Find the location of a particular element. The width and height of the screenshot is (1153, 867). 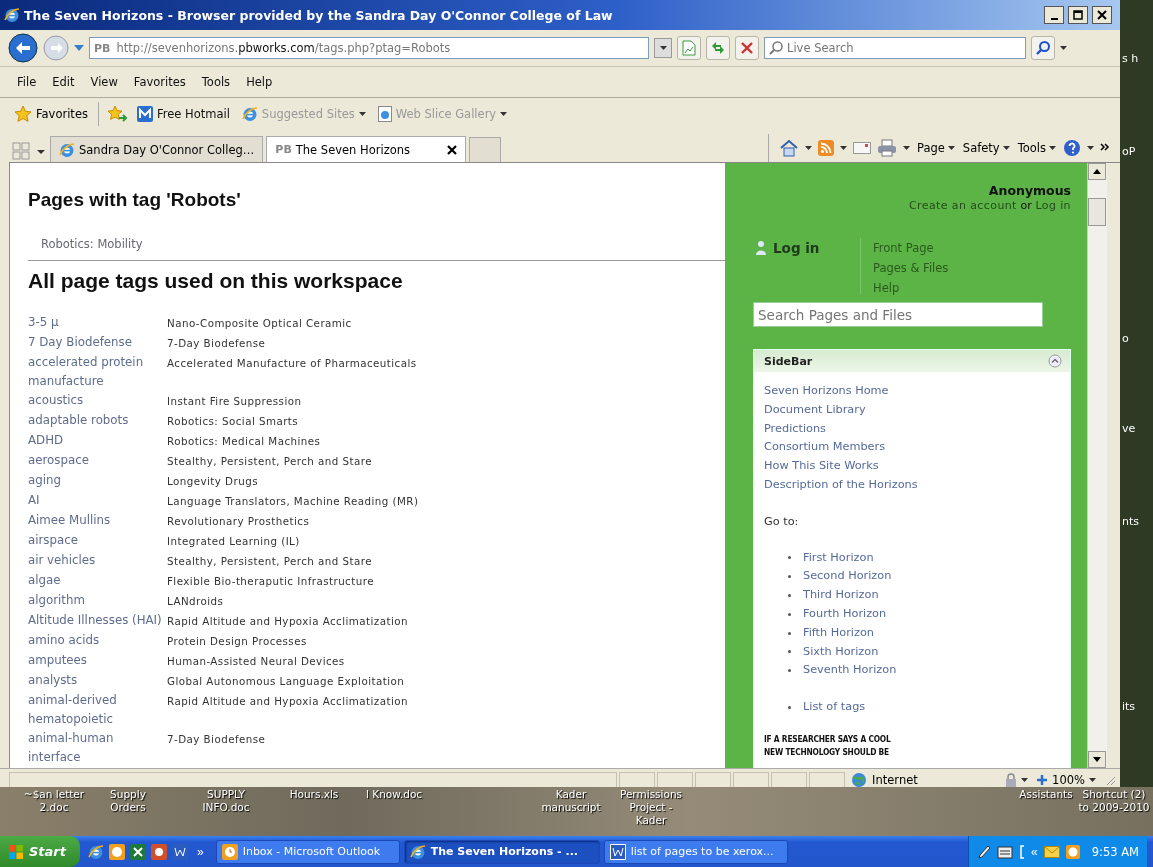

close-button is located at coordinates (1102, 15).